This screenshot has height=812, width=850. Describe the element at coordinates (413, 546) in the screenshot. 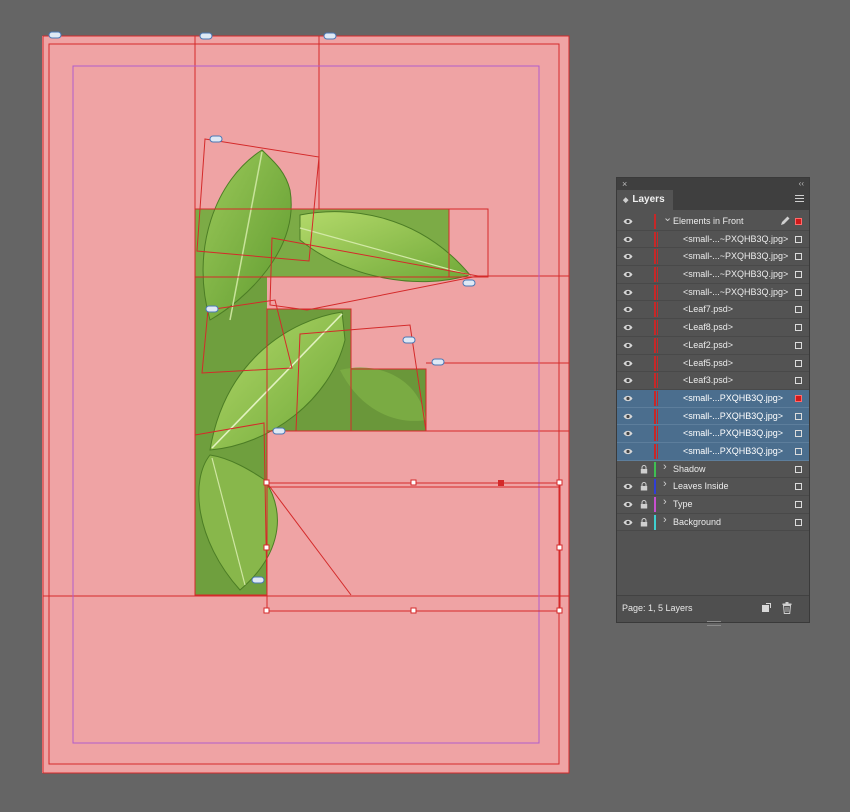

I see `selection-bounding-box` at that location.